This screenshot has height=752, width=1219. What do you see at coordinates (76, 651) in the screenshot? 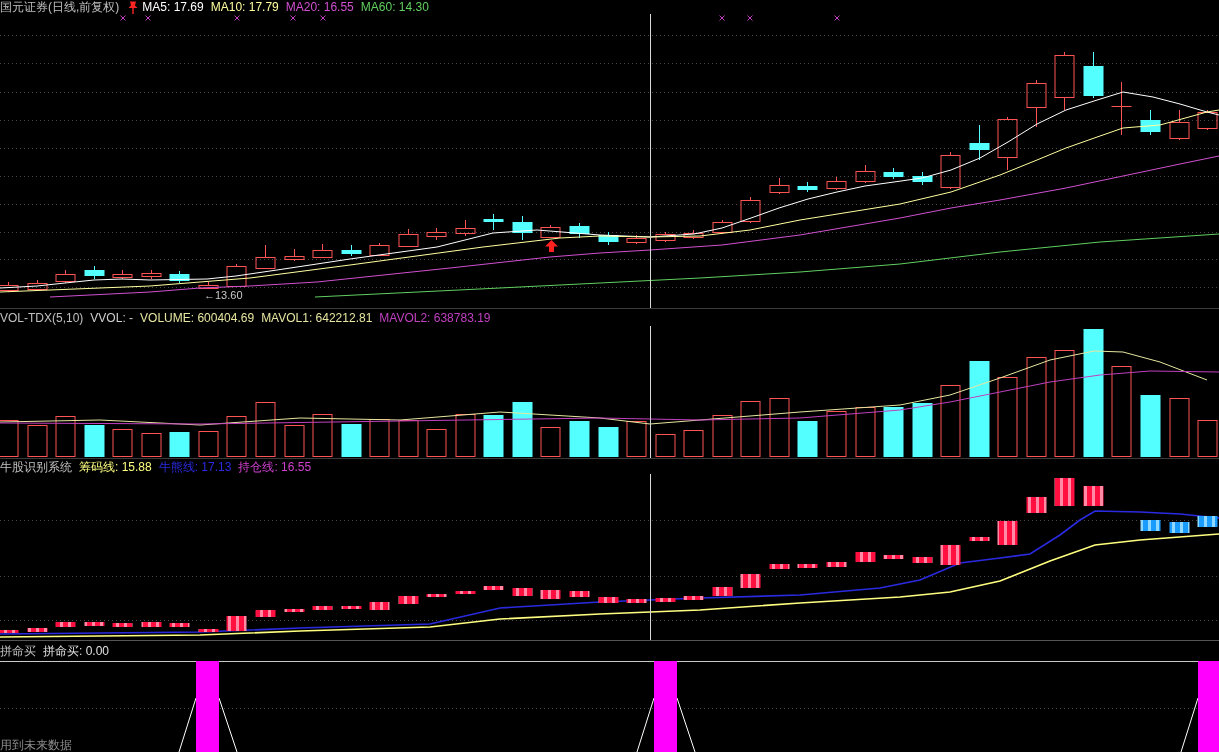
I see `indicator-reading: 拼命买: 0.00` at bounding box center [76, 651].